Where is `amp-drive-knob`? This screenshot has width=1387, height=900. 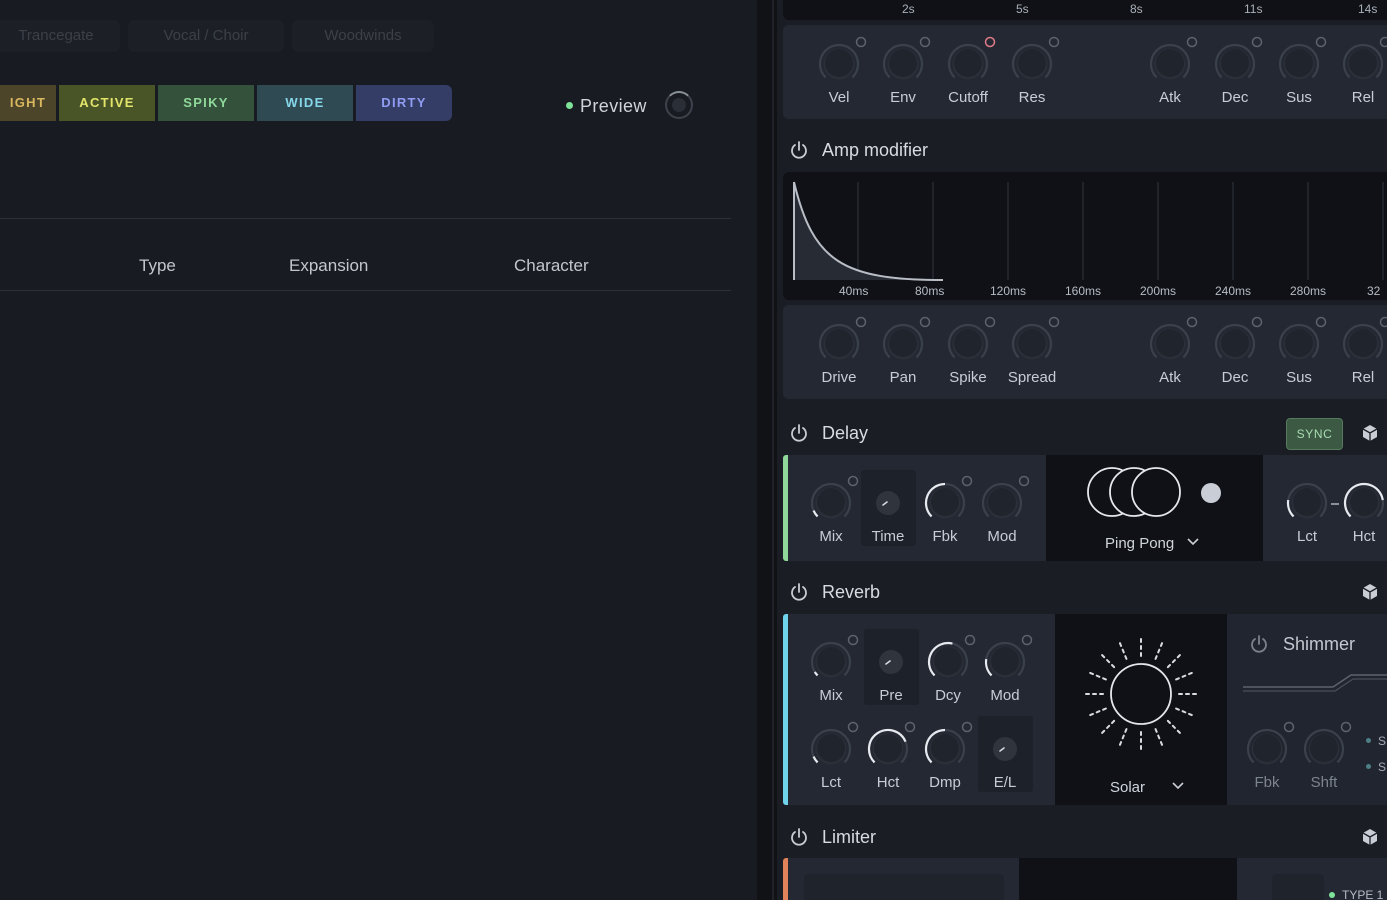 amp-drive-knob is located at coordinates (842, 340).